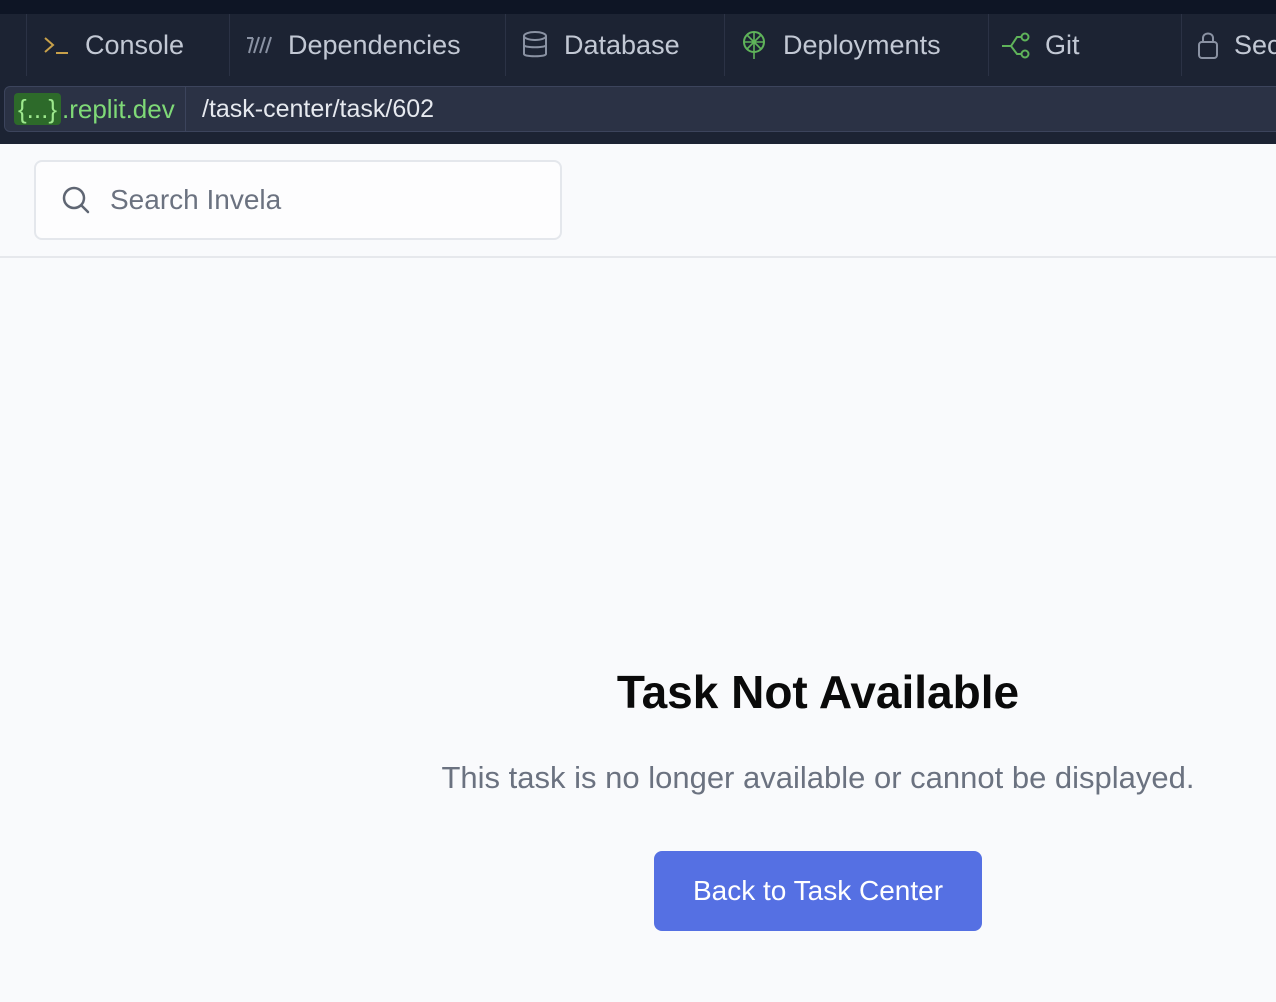  Describe the element at coordinates (259, 45) in the screenshot. I see `dependencies-icon` at that location.